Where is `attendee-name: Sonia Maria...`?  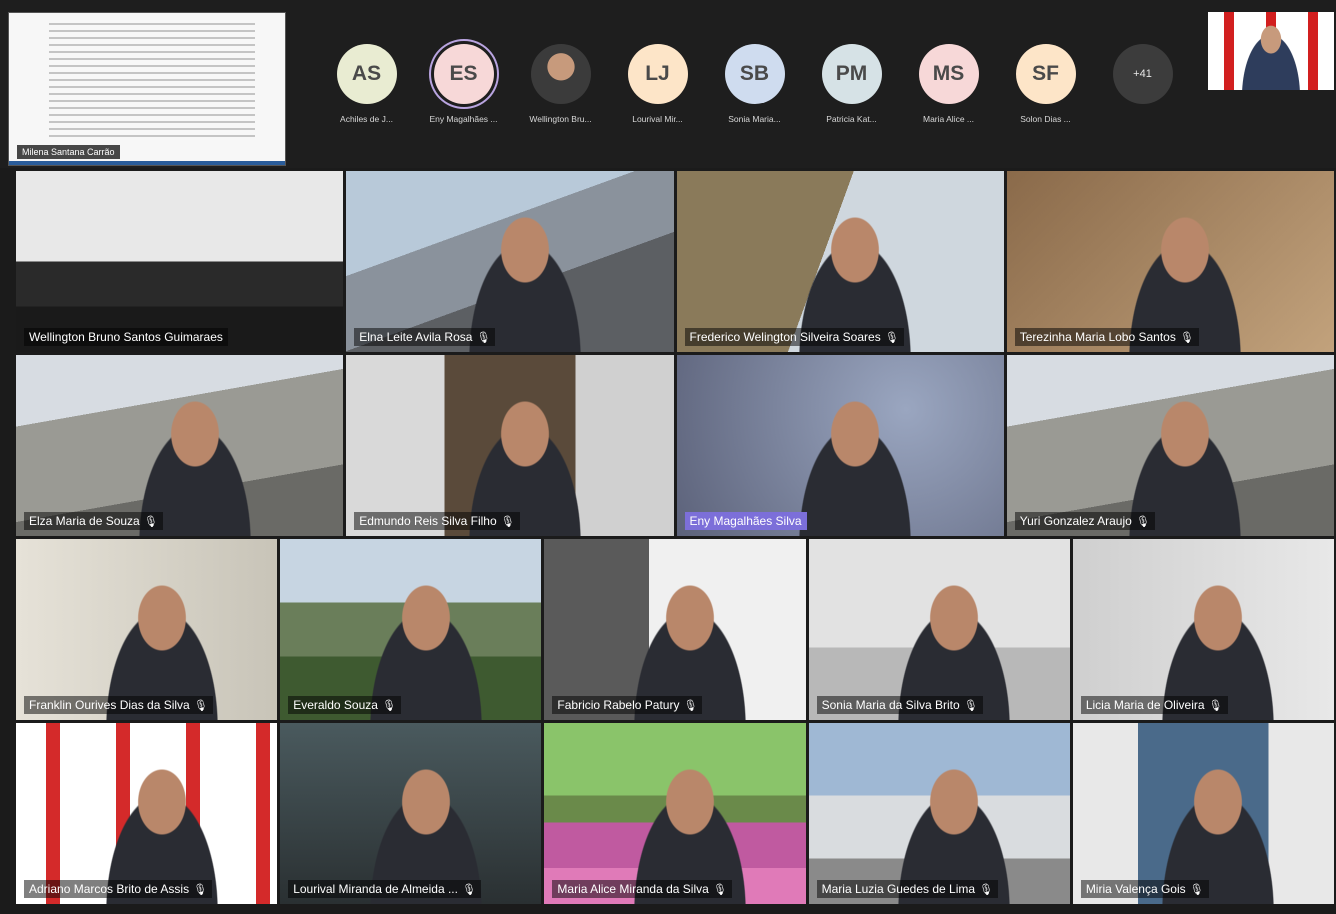
attendee-name: Sonia Maria... is located at coordinates (754, 119).